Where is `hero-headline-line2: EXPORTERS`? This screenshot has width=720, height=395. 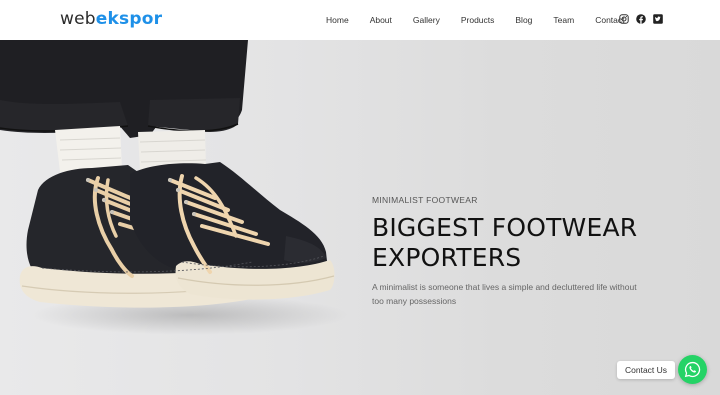
hero-headline-line2: EXPORTERS is located at coordinates (447, 257).